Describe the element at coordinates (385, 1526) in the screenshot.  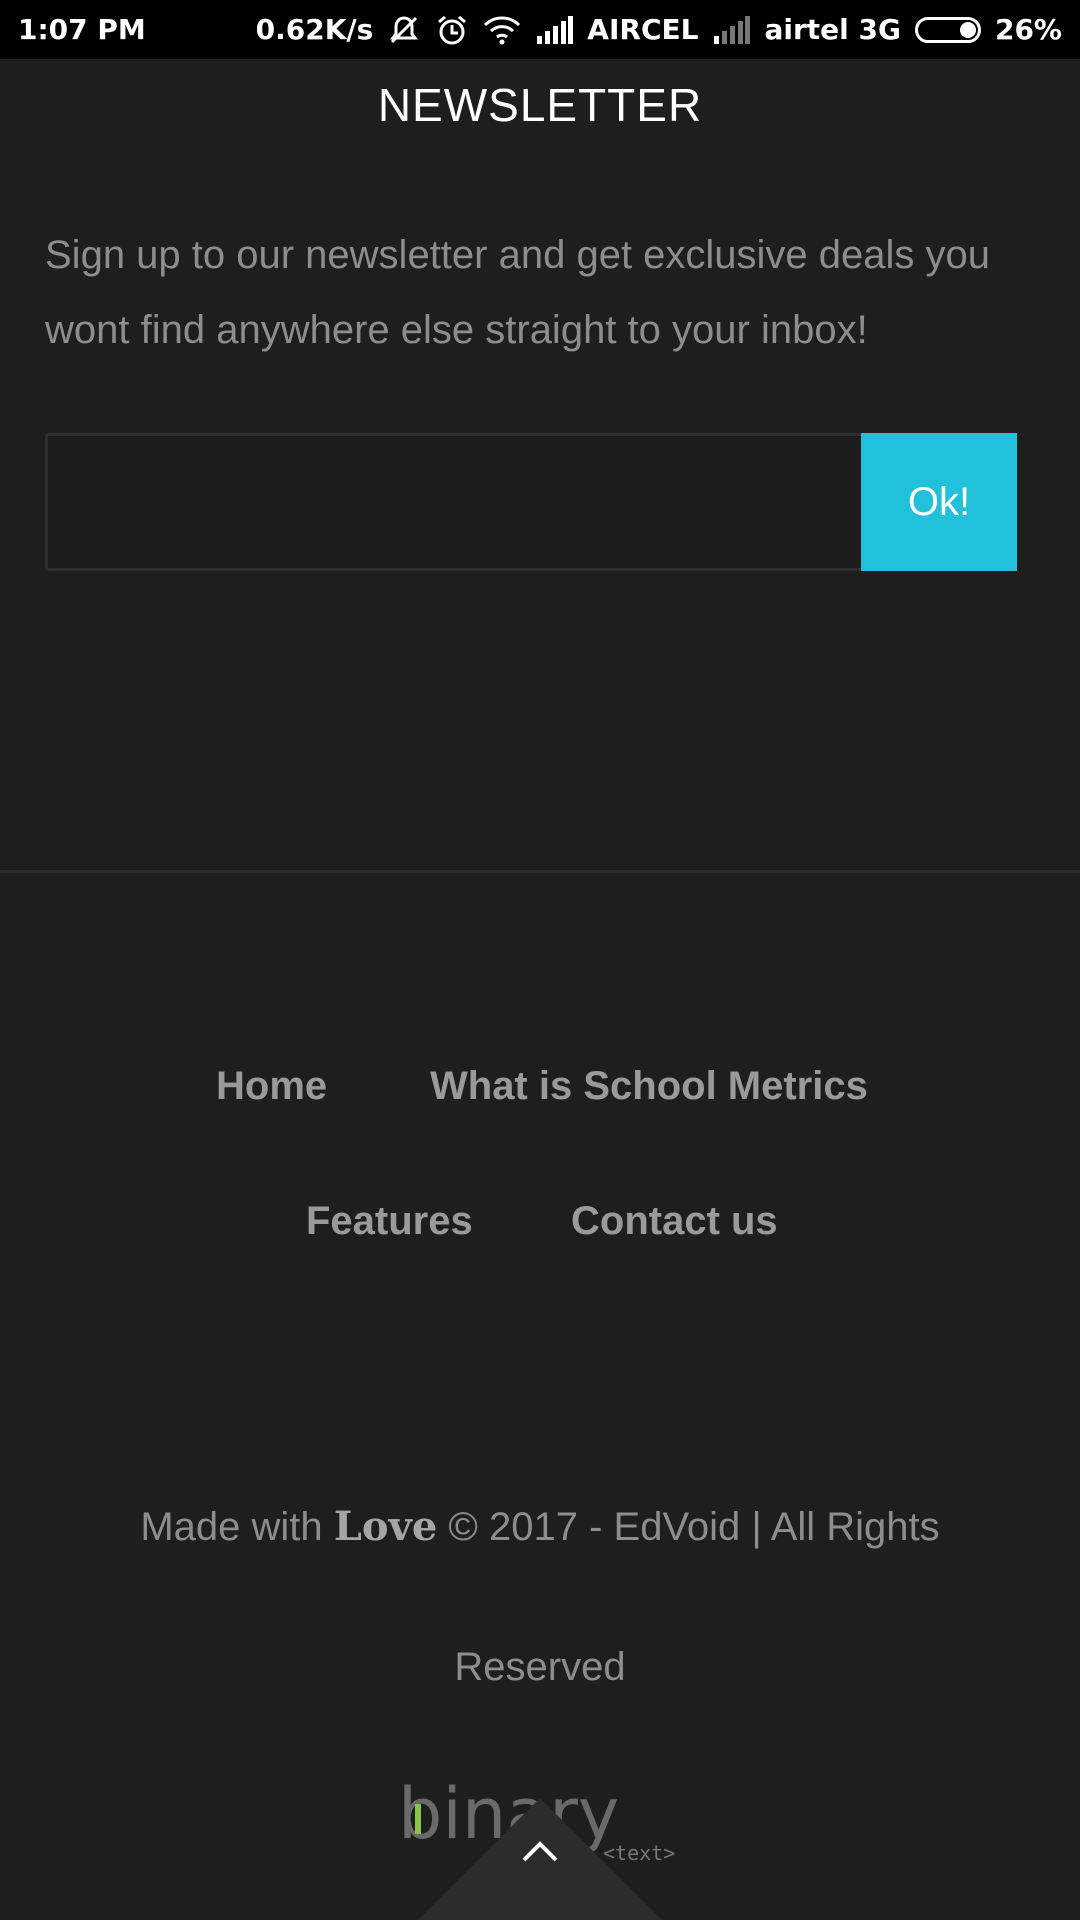
I see `credit-love: Love` at that location.